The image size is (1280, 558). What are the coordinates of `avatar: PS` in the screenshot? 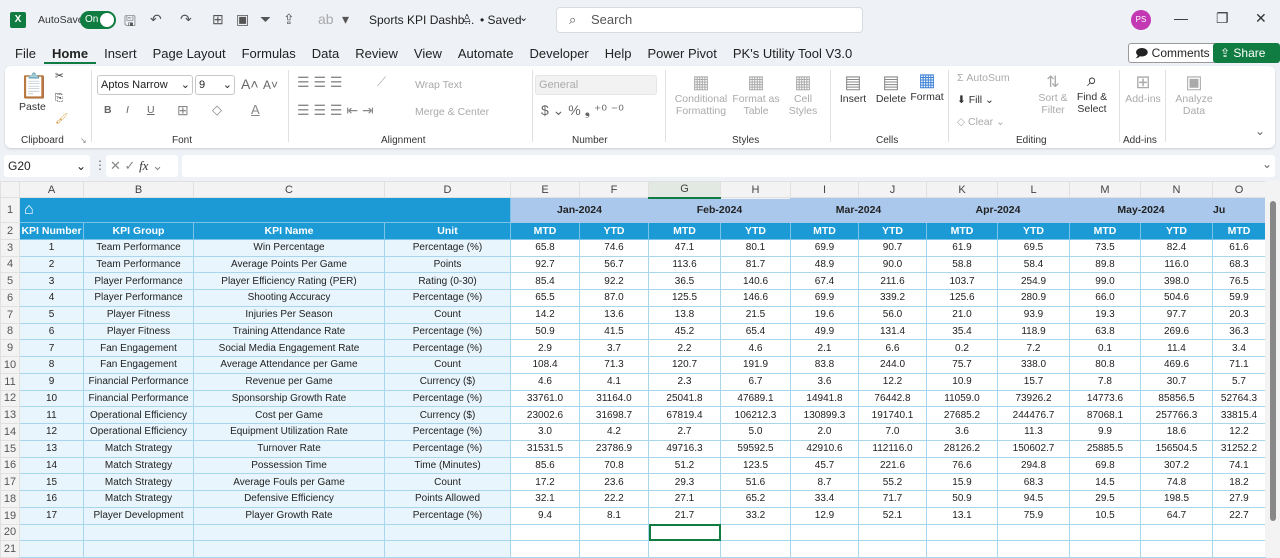 It's located at (1141, 20).